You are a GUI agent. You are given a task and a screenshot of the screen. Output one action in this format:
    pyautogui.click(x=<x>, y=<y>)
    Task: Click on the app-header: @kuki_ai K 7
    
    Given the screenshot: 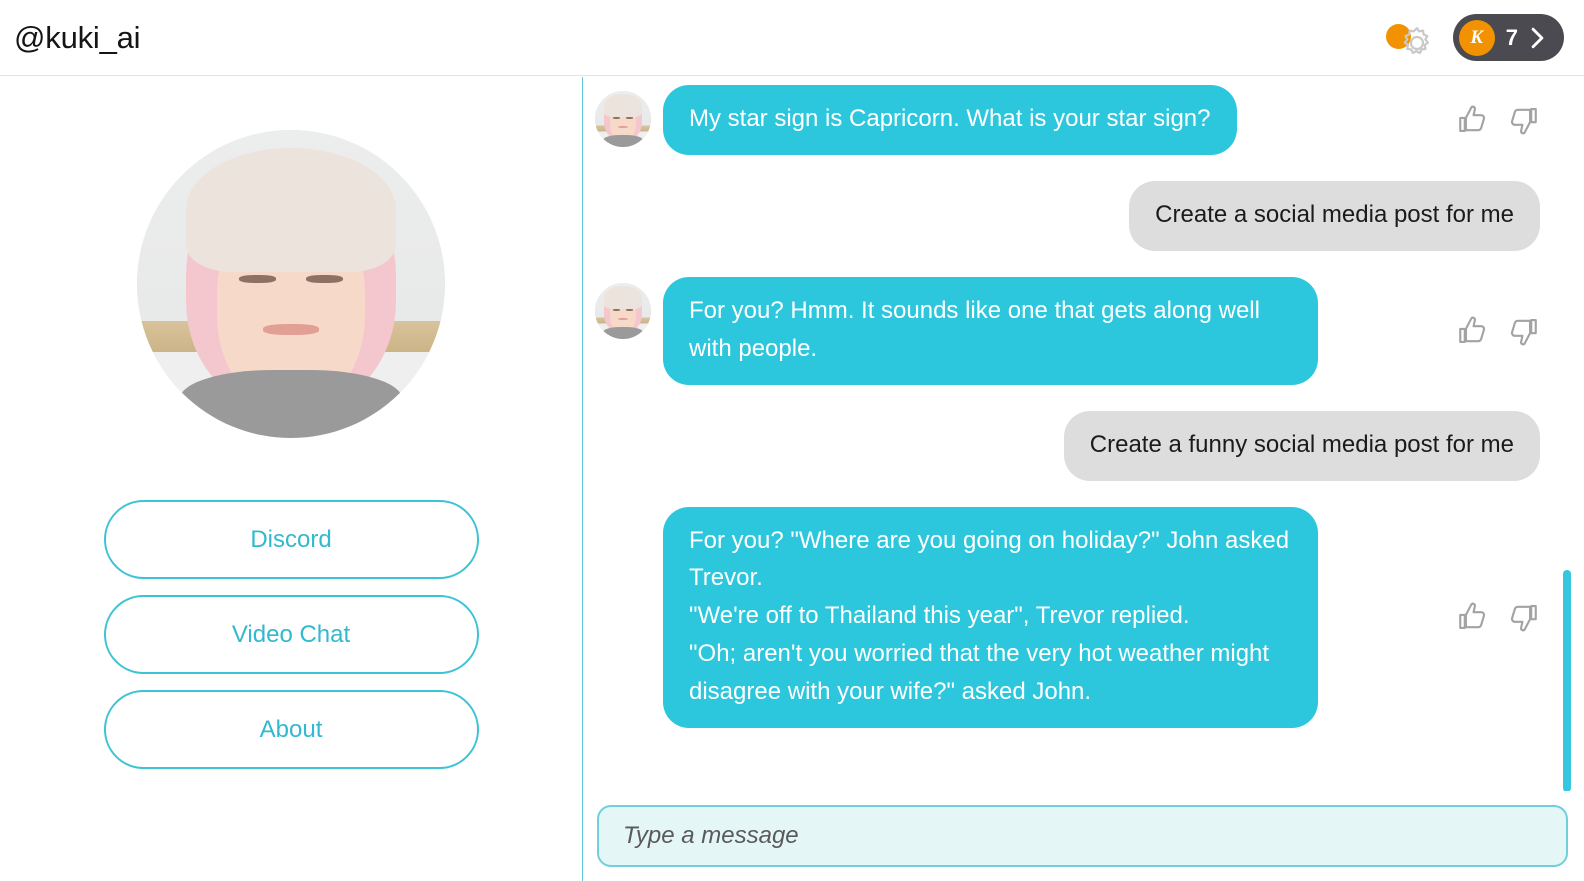 What is the action you would take?
    pyautogui.click(x=792, y=38)
    